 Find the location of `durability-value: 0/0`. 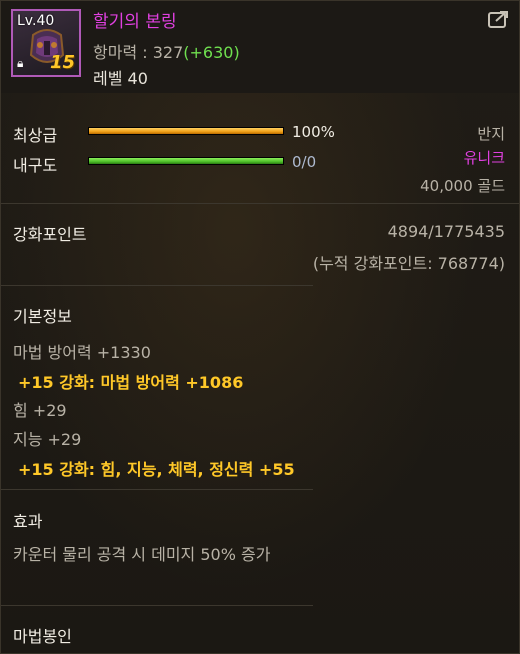

durability-value: 0/0 is located at coordinates (304, 162).